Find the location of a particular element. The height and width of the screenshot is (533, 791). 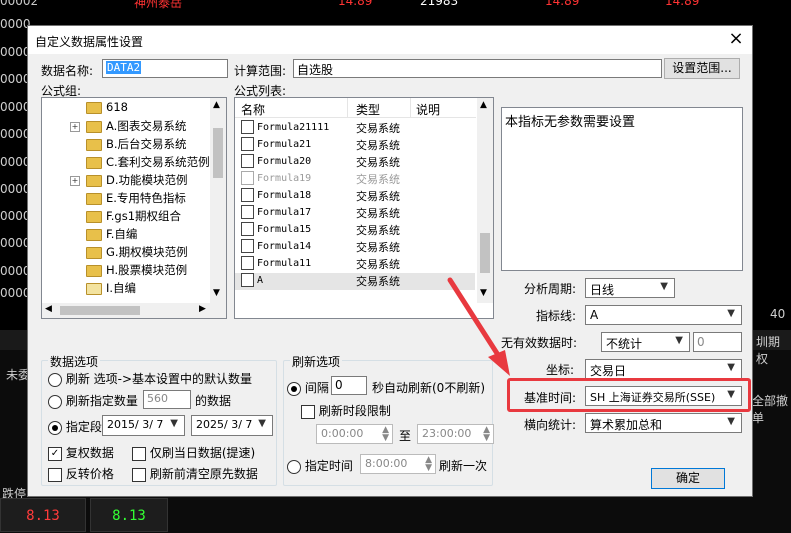

parameter-text: 本指标无参数需要设置 is located at coordinates (570, 122).